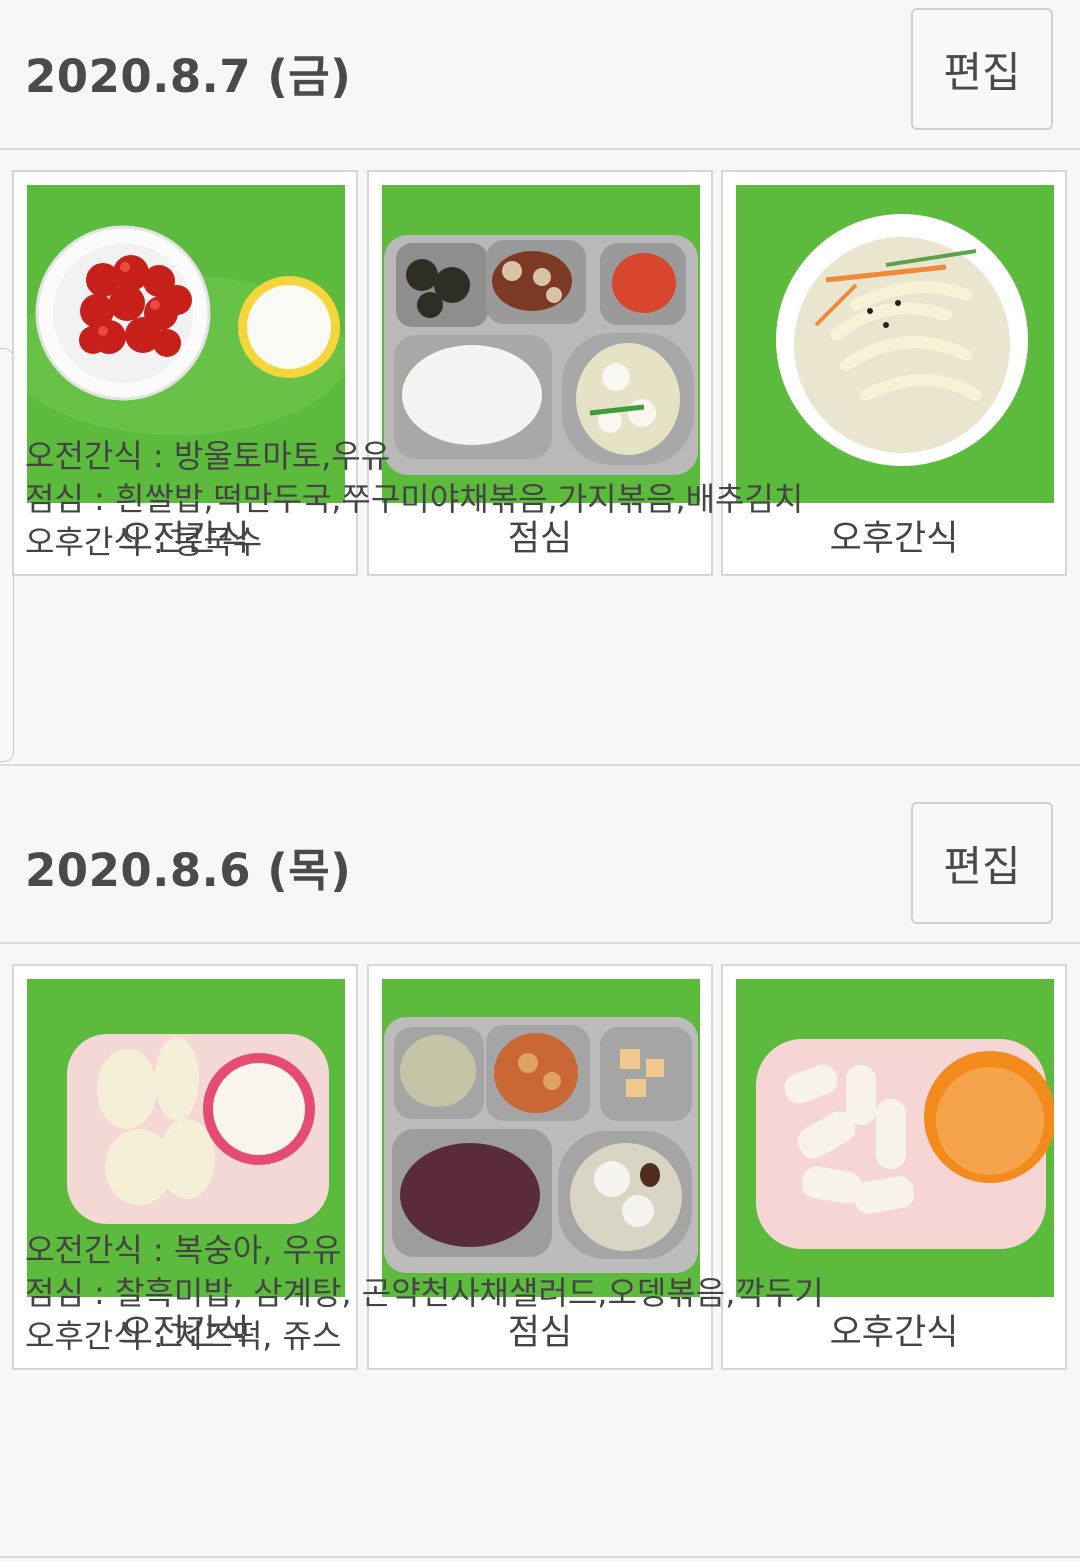 The width and height of the screenshot is (1080, 1561). Describe the element at coordinates (208, 456) in the screenshot. I see `menu-line: 오전간식 : 방울토마토,우유` at that location.